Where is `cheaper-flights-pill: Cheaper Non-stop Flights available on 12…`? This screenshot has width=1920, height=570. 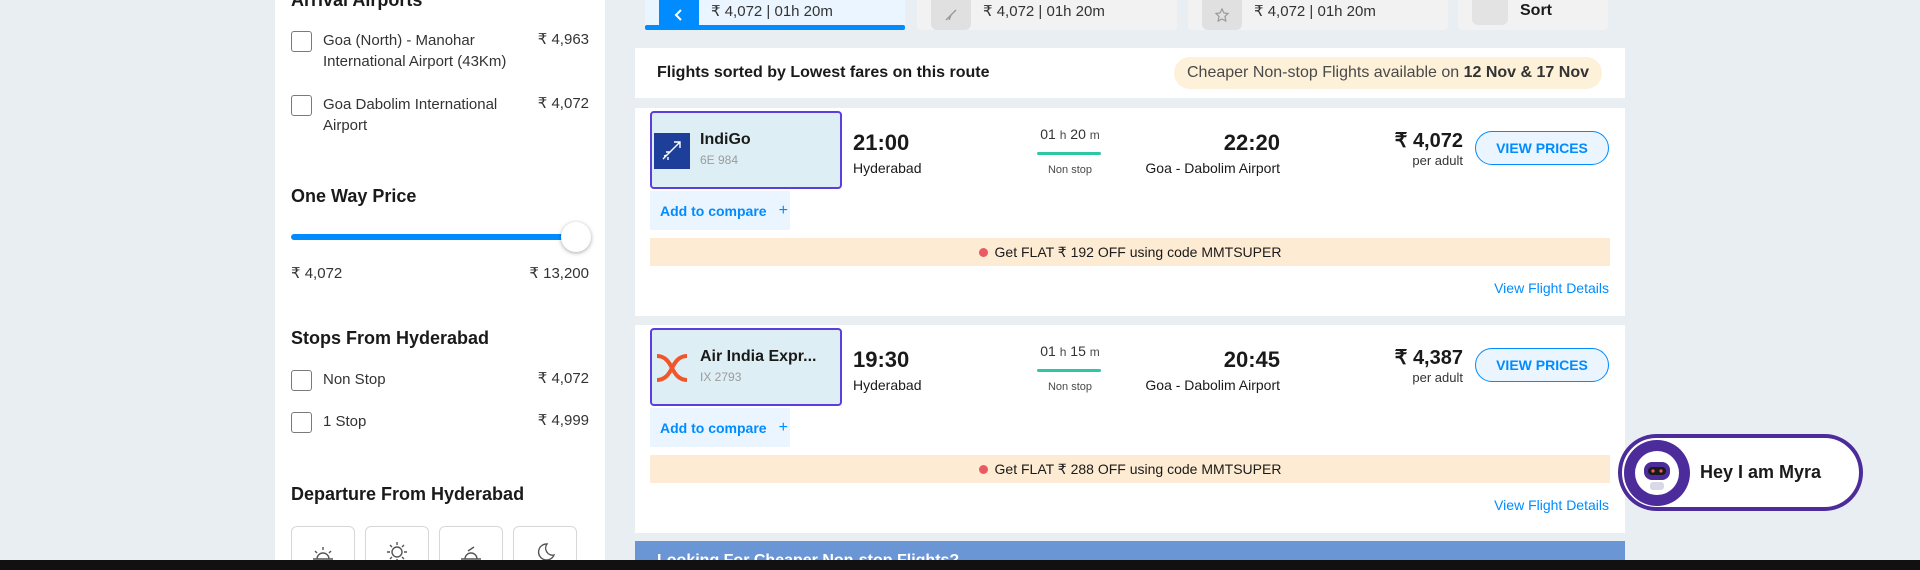
cheaper-flights-pill: Cheaper Non-stop Flights available on 12… is located at coordinates (1388, 73).